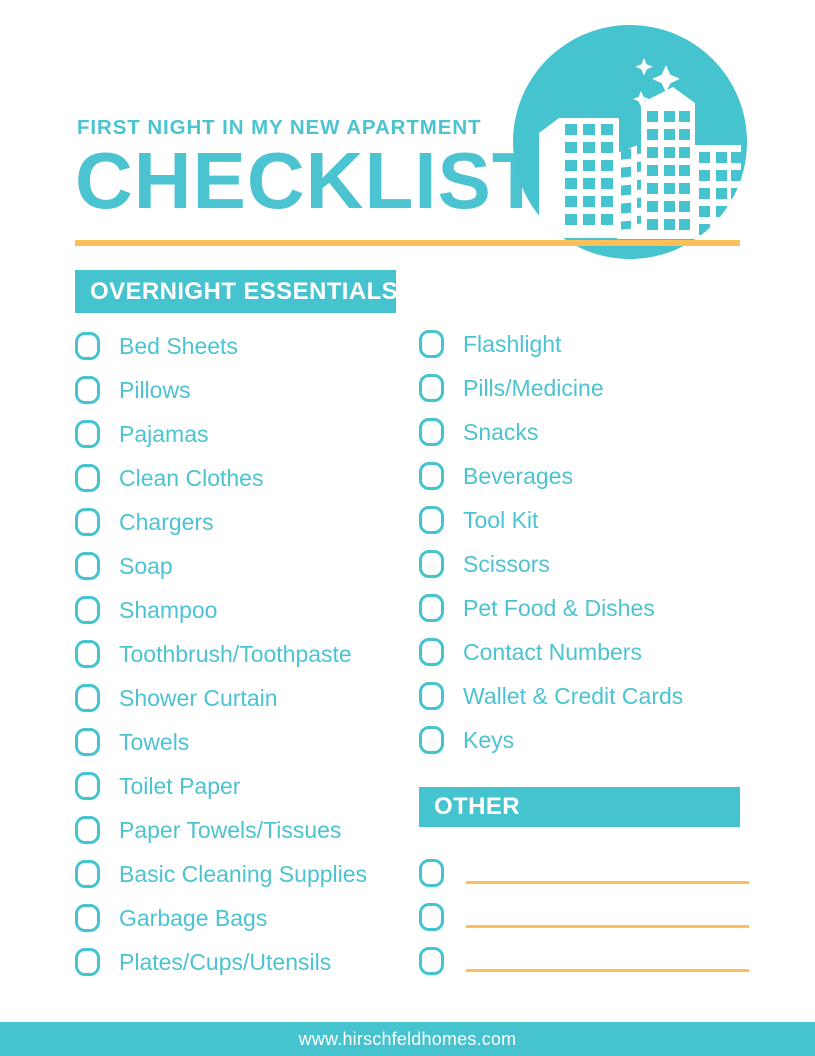 Image resolution: width=815 pixels, height=1056 pixels. What do you see at coordinates (308, 180) in the screenshot?
I see `page-title: CHECKLIST` at bounding box center [308, 180].